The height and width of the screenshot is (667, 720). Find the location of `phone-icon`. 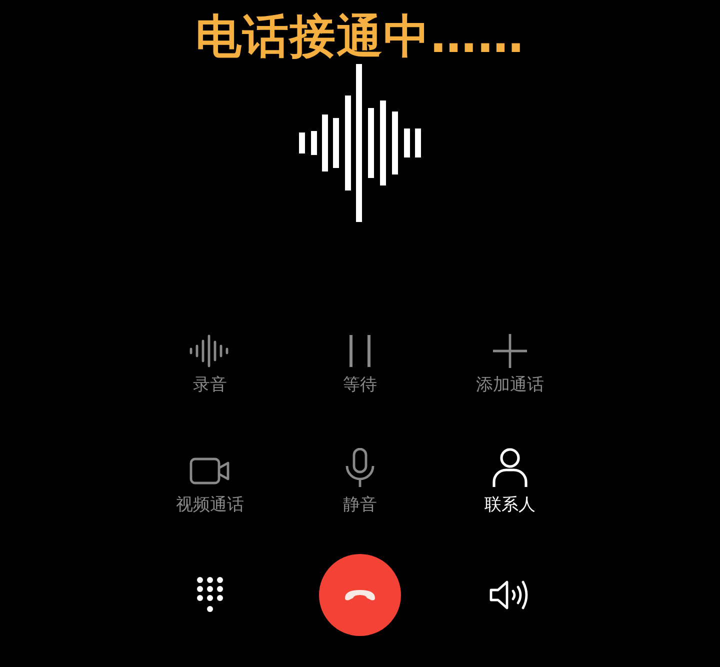

phone-icon is located at coordinates (360, 595).